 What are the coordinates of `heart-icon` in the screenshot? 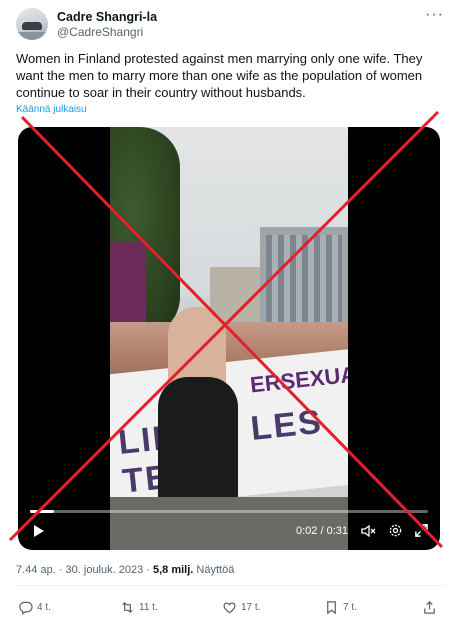 It's located at (229, 607).